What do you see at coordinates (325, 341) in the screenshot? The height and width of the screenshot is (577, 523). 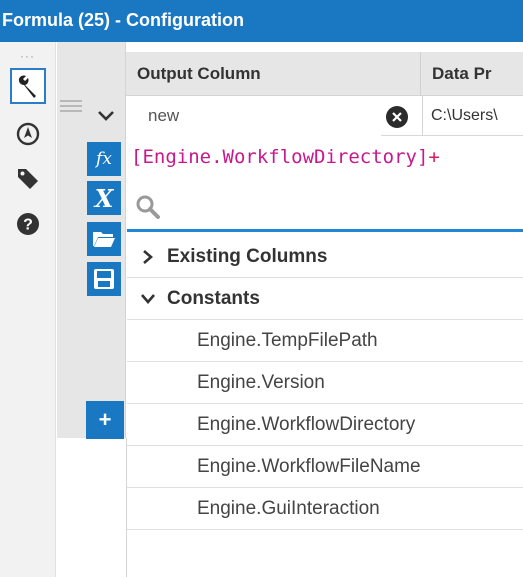 I see `list-item: Engine.TempFilePath` at bounding box center [325, 341].